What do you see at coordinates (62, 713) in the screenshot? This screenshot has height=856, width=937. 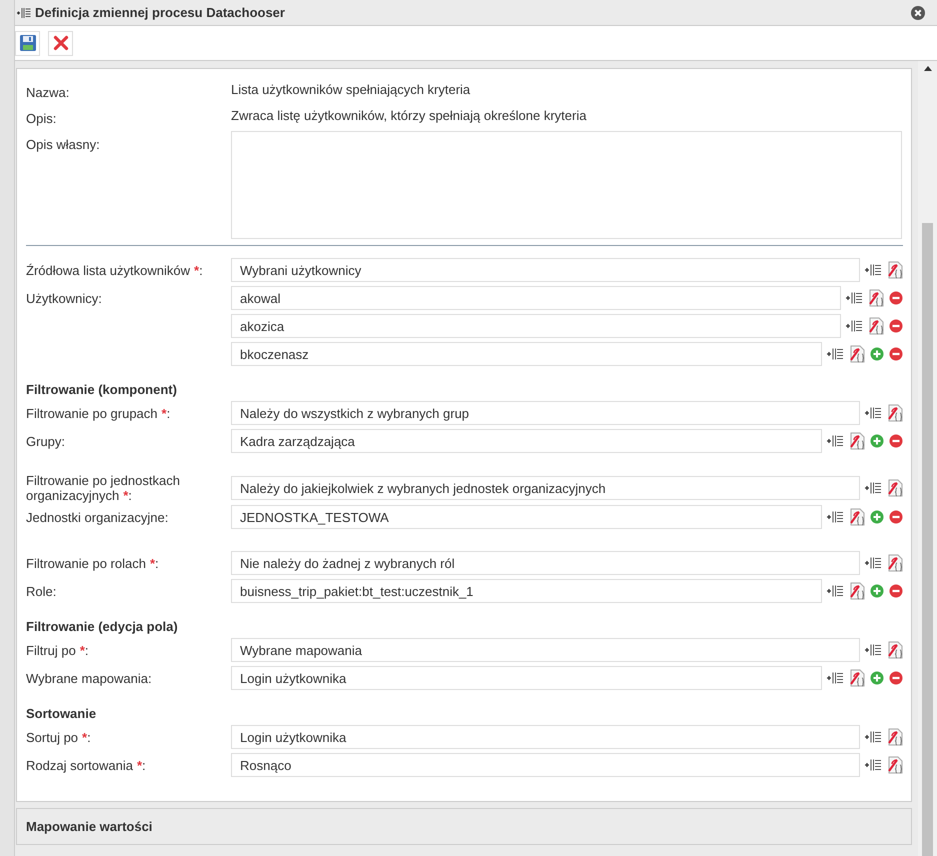 I see `section-heading: Sortowanie` at bounding box center [62, 713].